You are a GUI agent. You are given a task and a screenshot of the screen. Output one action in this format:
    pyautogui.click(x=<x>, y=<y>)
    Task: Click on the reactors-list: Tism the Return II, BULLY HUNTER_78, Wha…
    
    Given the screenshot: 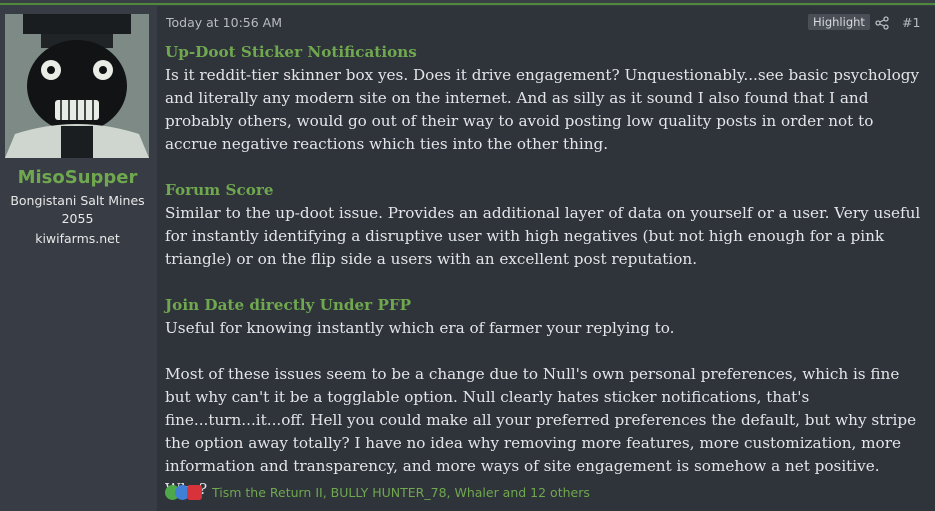 What is the action you would take?
    pyautogui.click(x=401, y=492)
    